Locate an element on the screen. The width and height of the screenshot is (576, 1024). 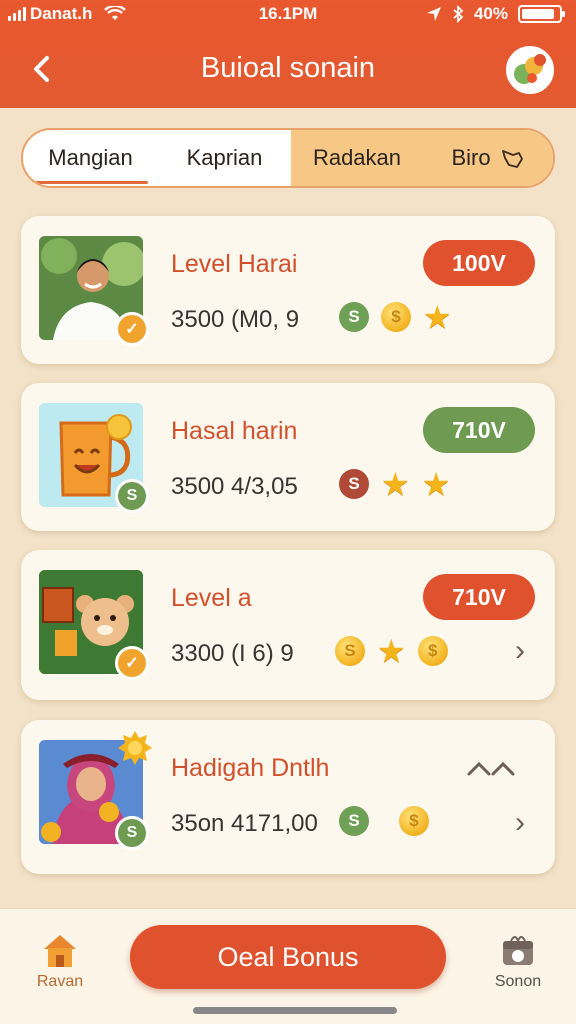
status-right: 40% is located at coordinates (495, 14).